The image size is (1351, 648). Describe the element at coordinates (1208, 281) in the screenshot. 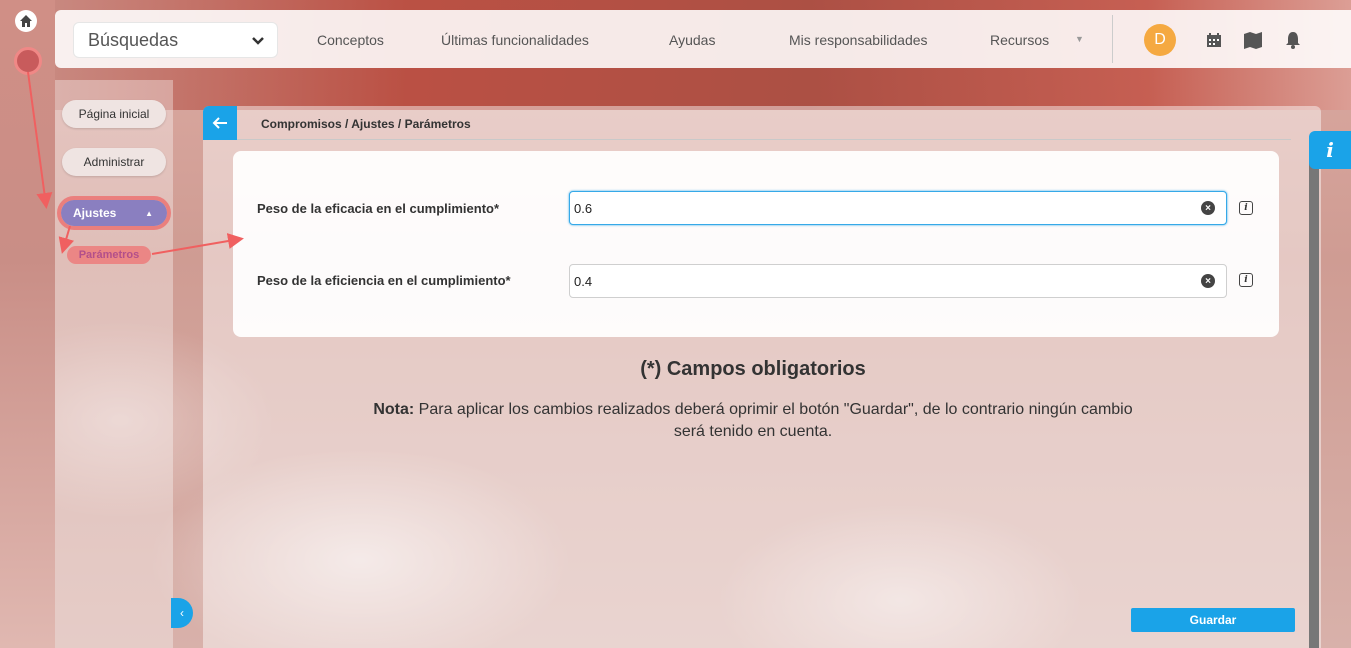

I see `clear-eficiencia-icon: ×` at that location.